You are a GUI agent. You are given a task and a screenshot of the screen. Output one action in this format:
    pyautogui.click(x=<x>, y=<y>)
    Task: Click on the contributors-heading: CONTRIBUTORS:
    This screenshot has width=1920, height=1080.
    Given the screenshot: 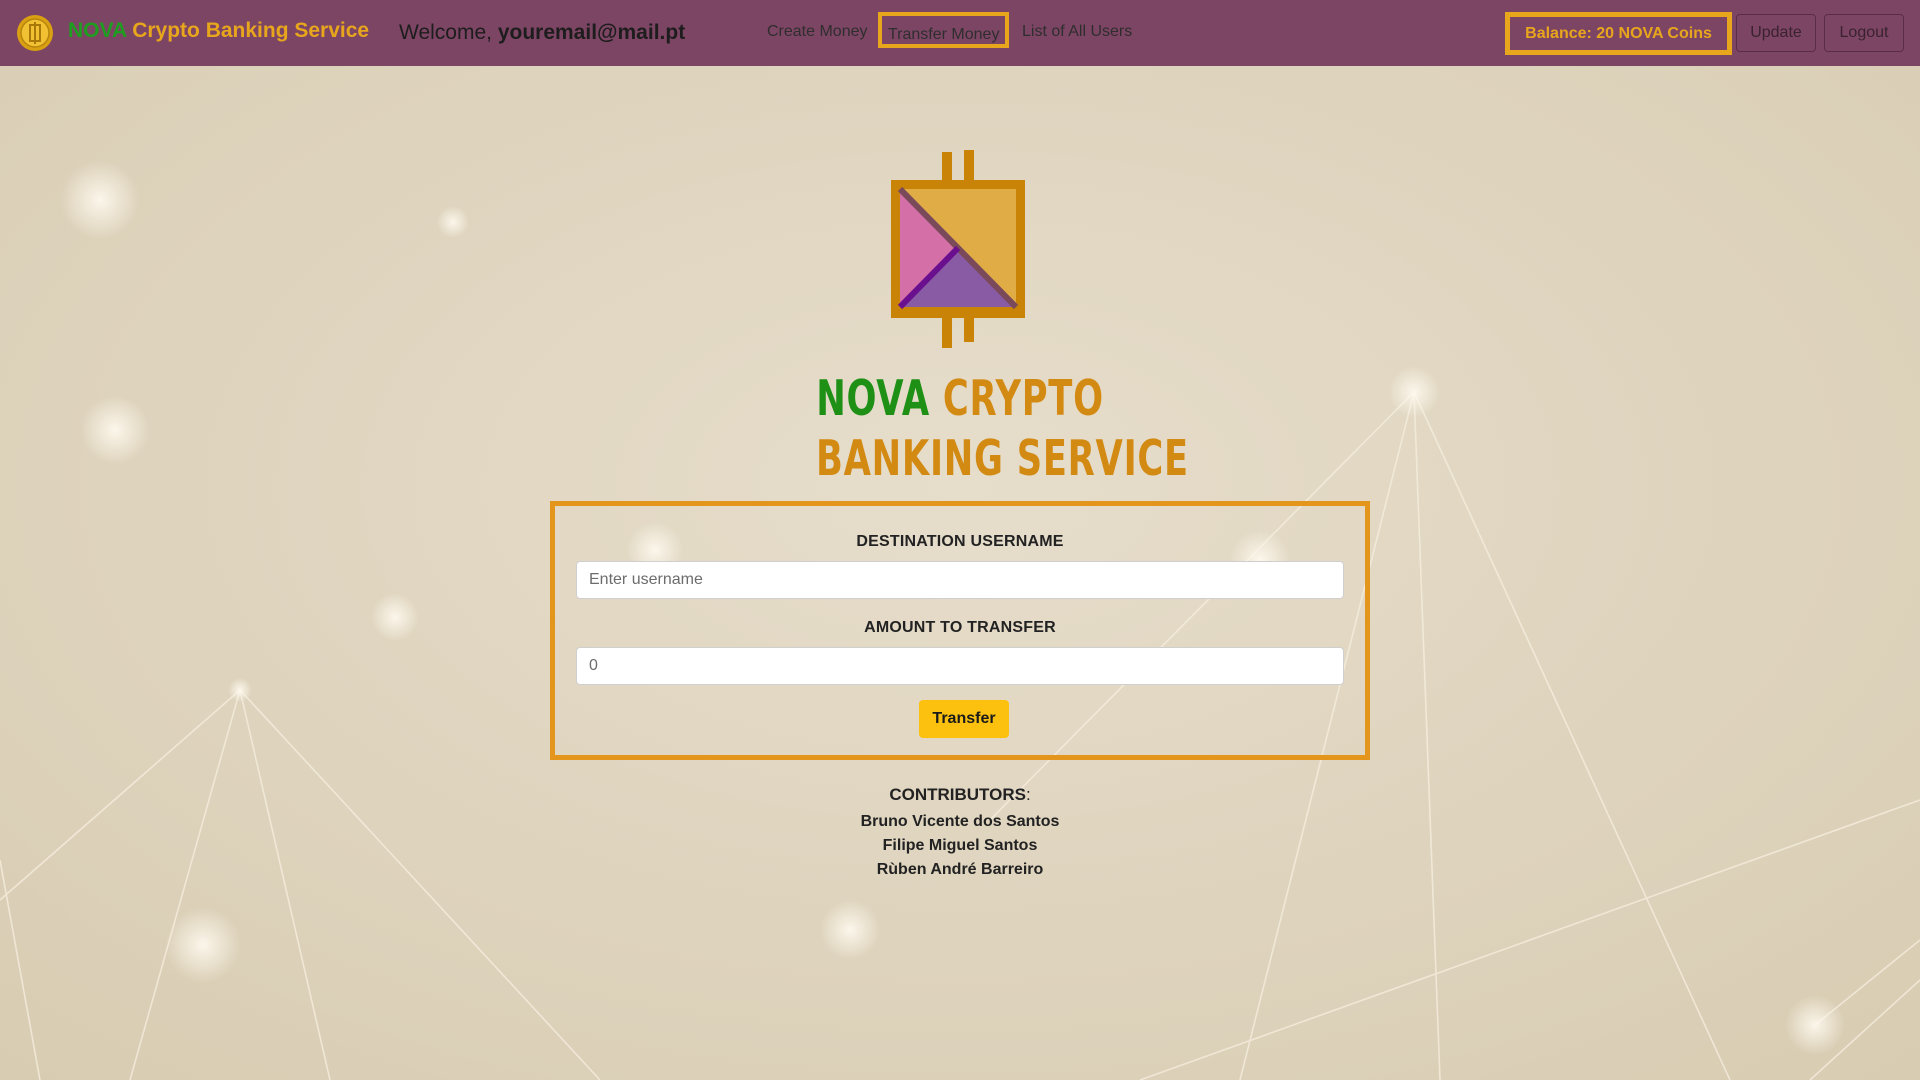 What is the action you would take?
    pyautogui.click(x=960, y=795)
    